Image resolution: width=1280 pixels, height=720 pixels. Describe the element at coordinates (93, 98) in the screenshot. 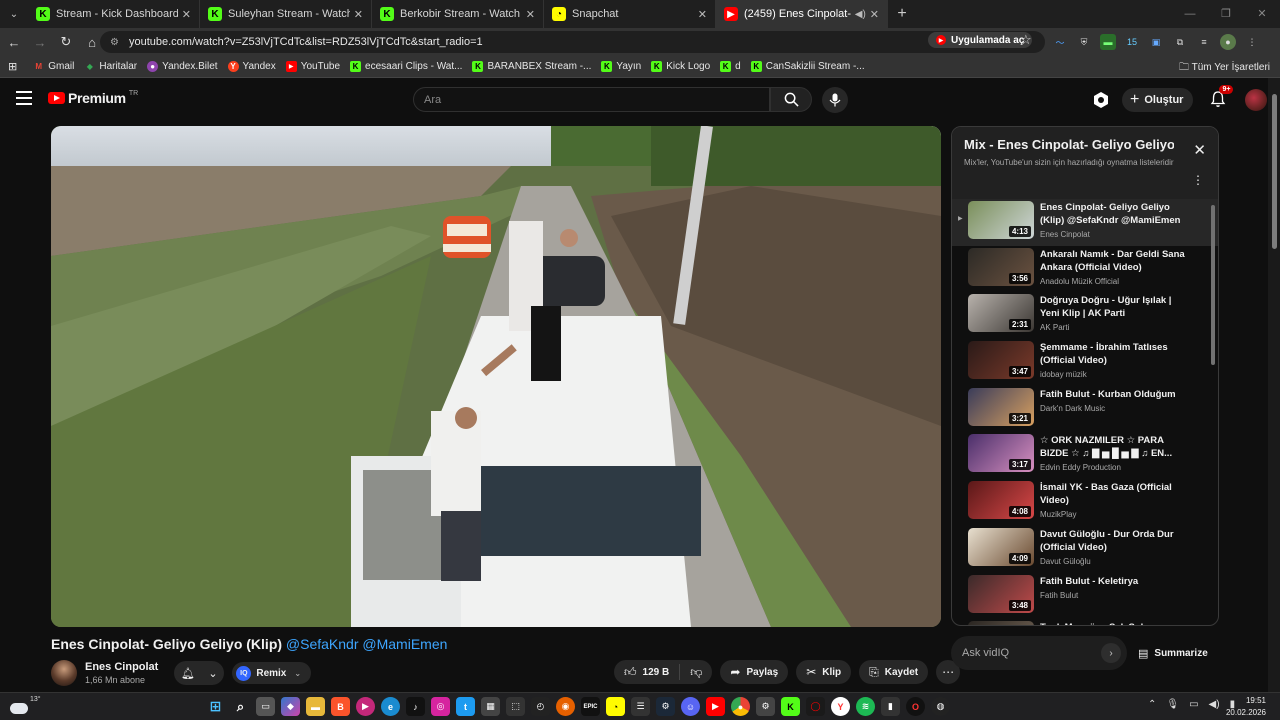

I see `youtube-logo: Premium TR` at that location.